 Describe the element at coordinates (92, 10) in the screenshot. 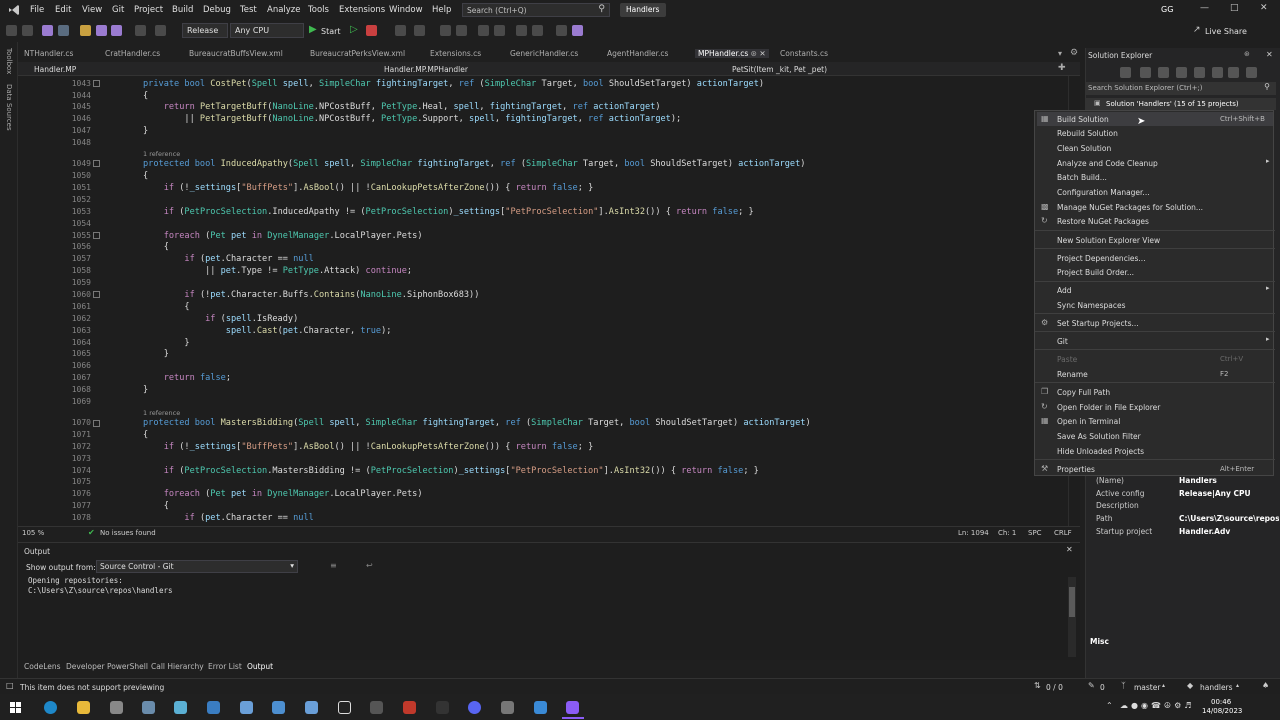

I see `menu-view: View` at that location.